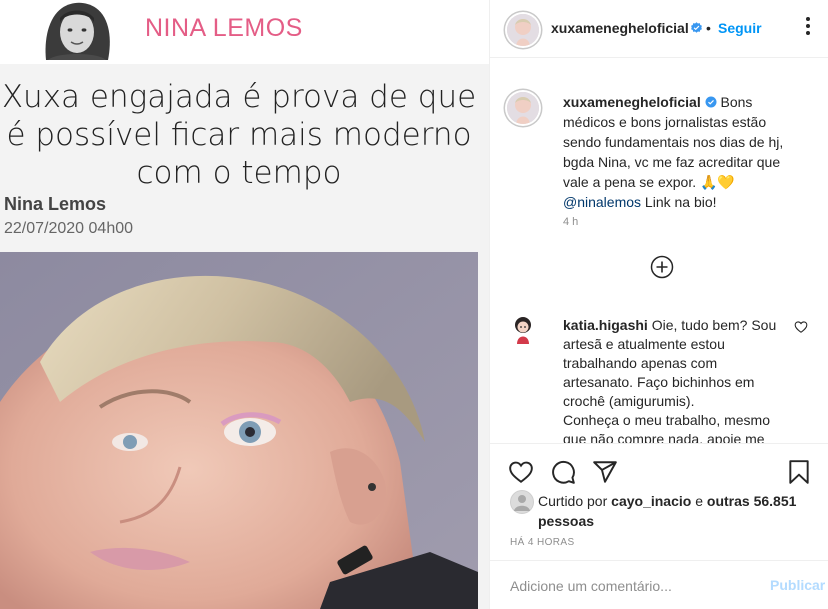  What do you see at coordinates (651, 501) in the screenshot?
I see `liker-username: cayo_inacio` at bounding box center [651, 501].